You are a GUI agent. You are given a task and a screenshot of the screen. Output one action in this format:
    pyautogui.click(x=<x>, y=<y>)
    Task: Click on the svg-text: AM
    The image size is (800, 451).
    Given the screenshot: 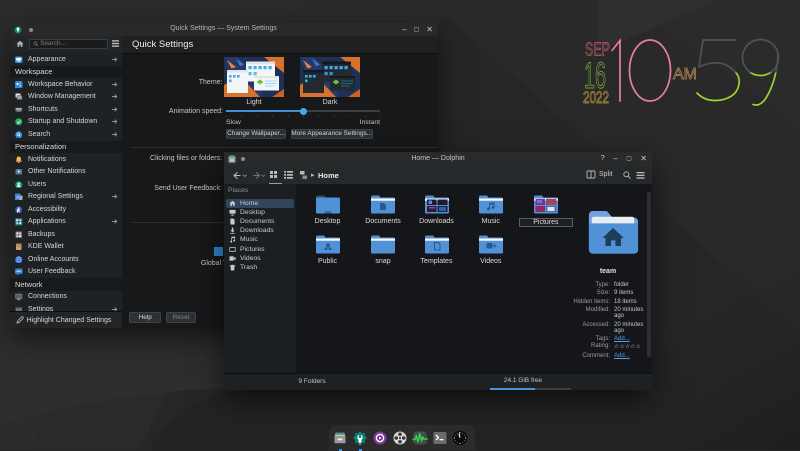 What is the action you would take?
    pyautogui.click(x=685, y=74)
    